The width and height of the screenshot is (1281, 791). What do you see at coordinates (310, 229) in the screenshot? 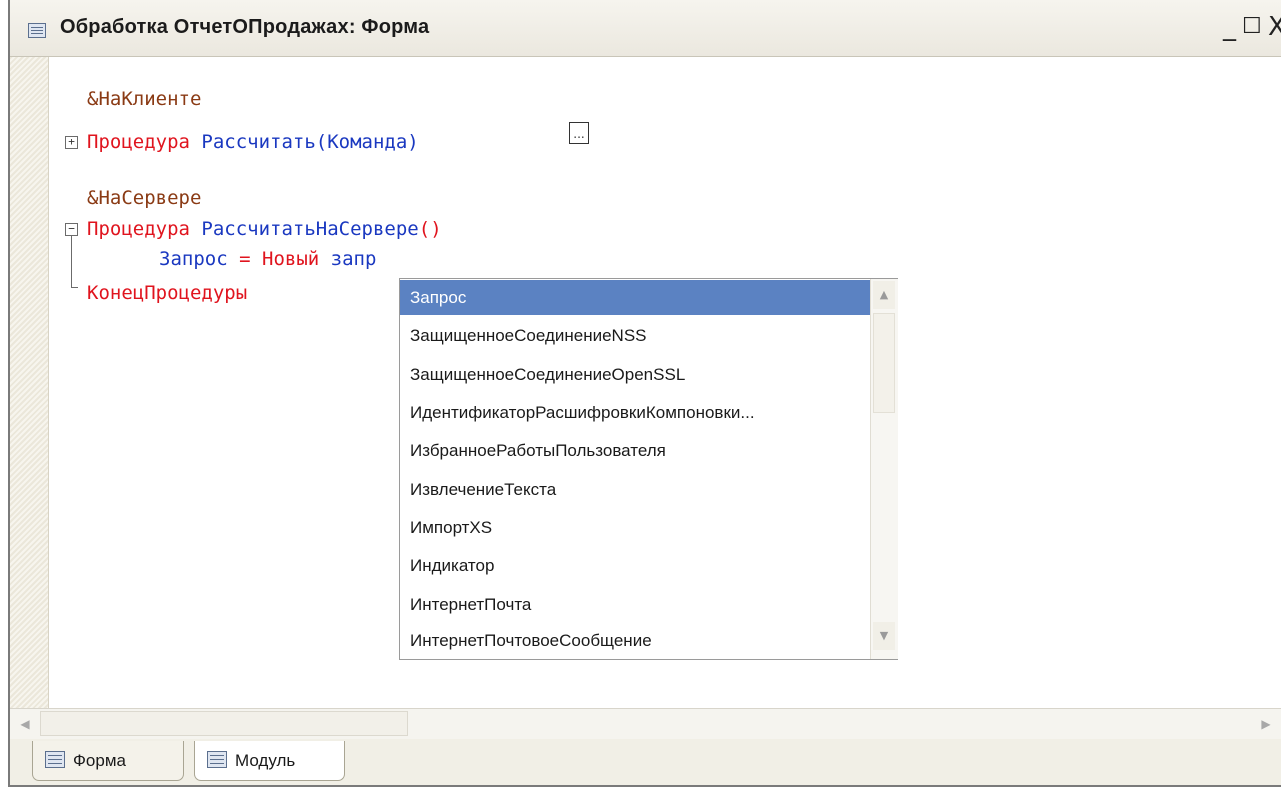
I see `procedure-name: РассчитатьНаСервере` at bounding box center [310, 229].